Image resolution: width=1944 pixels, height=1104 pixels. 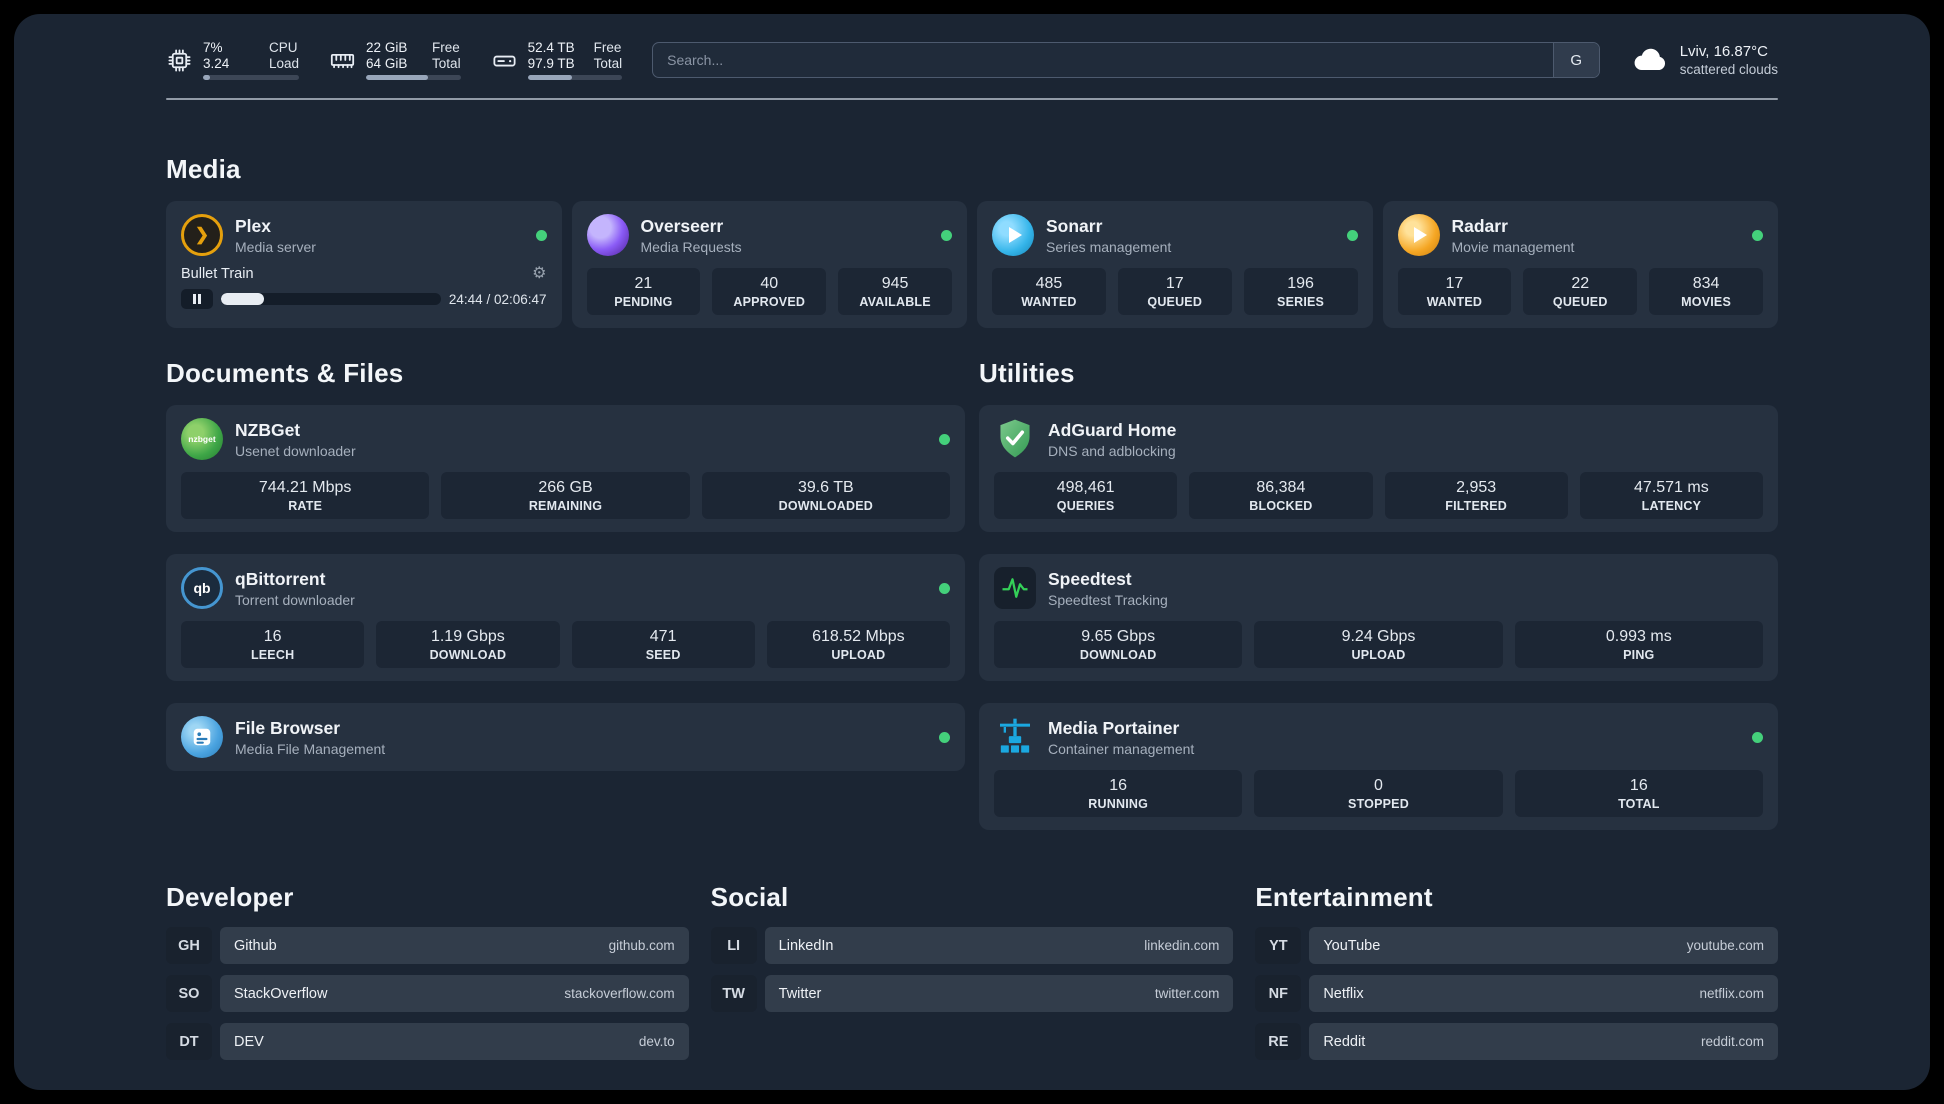 I want to click on bookmark-url: dev.to, so click(x=656, y=1041).